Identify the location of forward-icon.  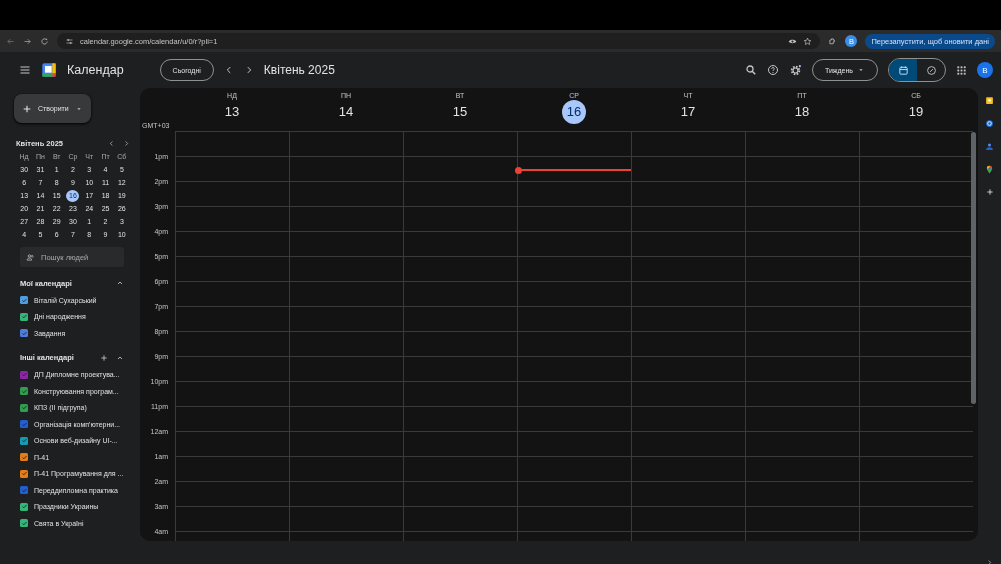
(27, 41).